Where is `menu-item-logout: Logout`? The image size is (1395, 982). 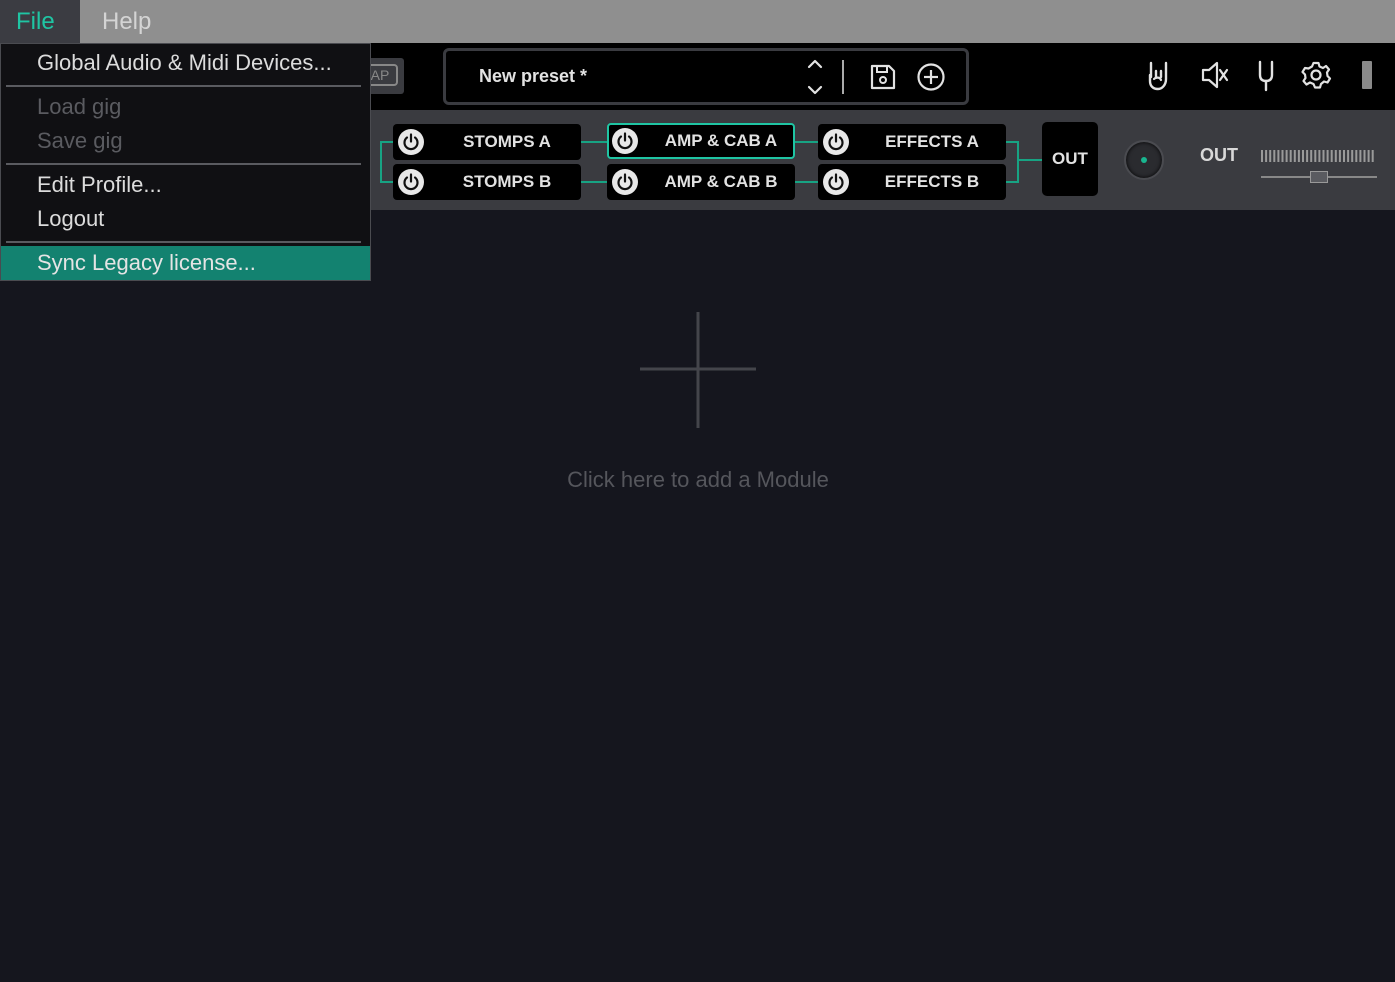 menu-item-logout: Logout is located at coordinates (185, 219).